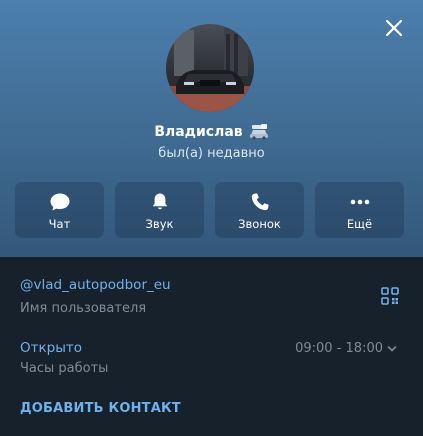 The width and height of the screenshot is (423, 436). What do you see at coordinates (159, 224) in the screenshot?
I see `sound-button-label: Звук` at bounding box center [159, 224].